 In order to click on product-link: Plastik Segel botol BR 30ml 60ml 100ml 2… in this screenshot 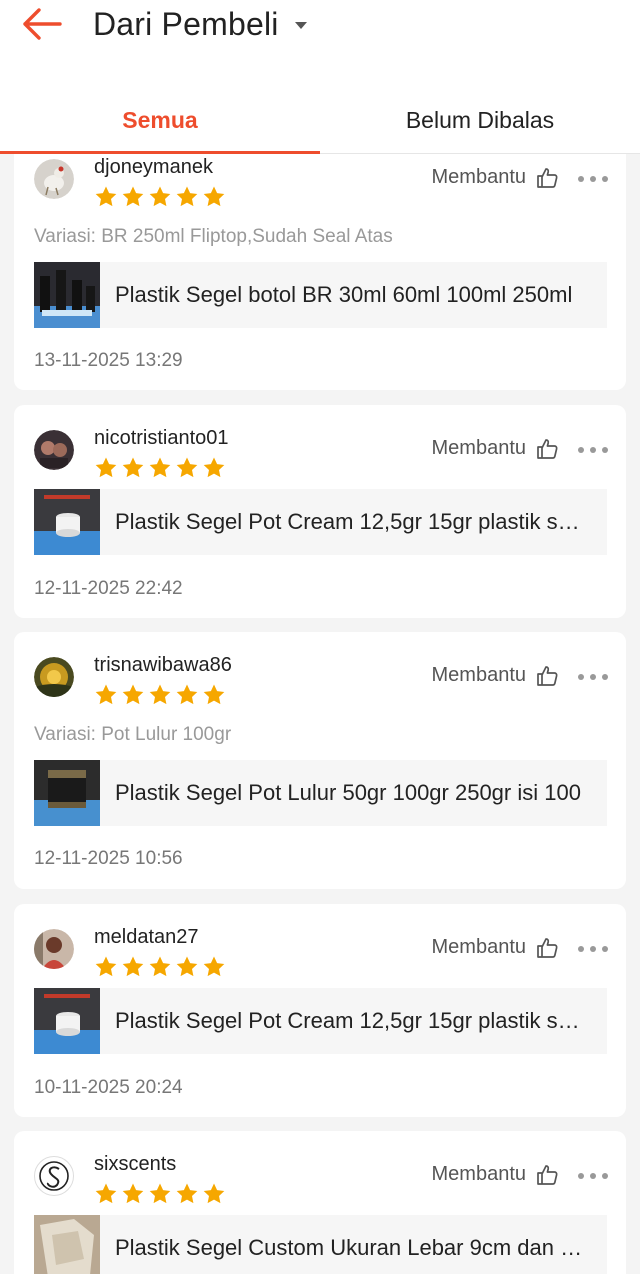, I will do `click(320, 295)`.